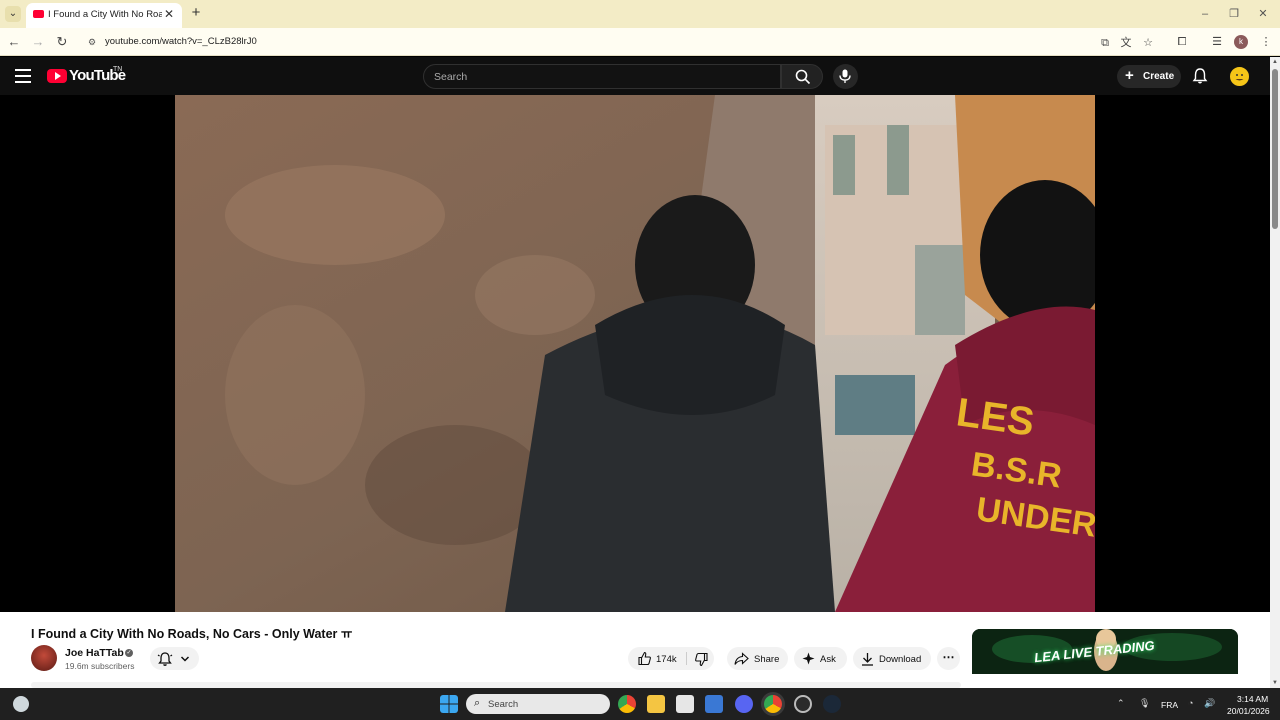 The height and width of the screenshot is (720, 1280). I want to click on ad-banner: LEA LIVE TRADING, so click(1105, 658).